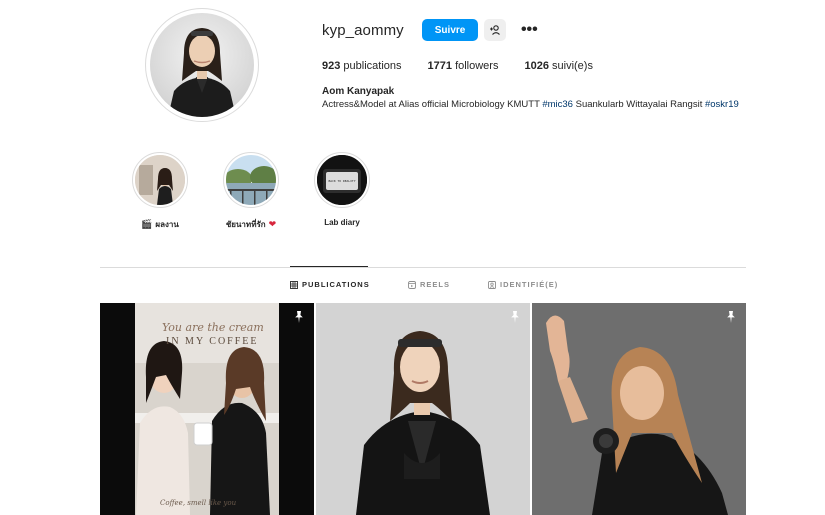  What do you see at coordinates (423, 267) in the screenshot?
I see `tabs-divider` at bounding box center [423, 267].